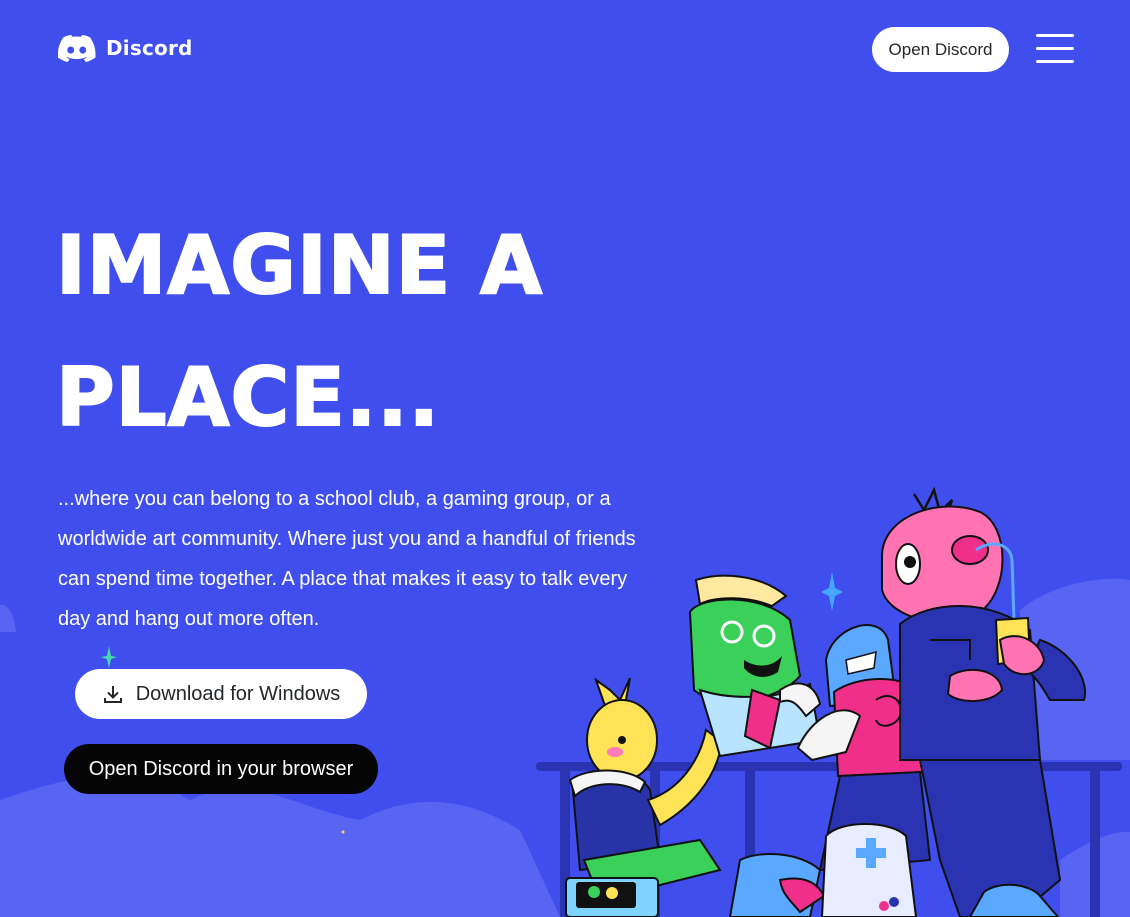 This screenshot has height=917, width=1130. What do you see at coordinates (829, 766) in the screenshot?
I see `balcony-rail` at bounding box center [829, 766].